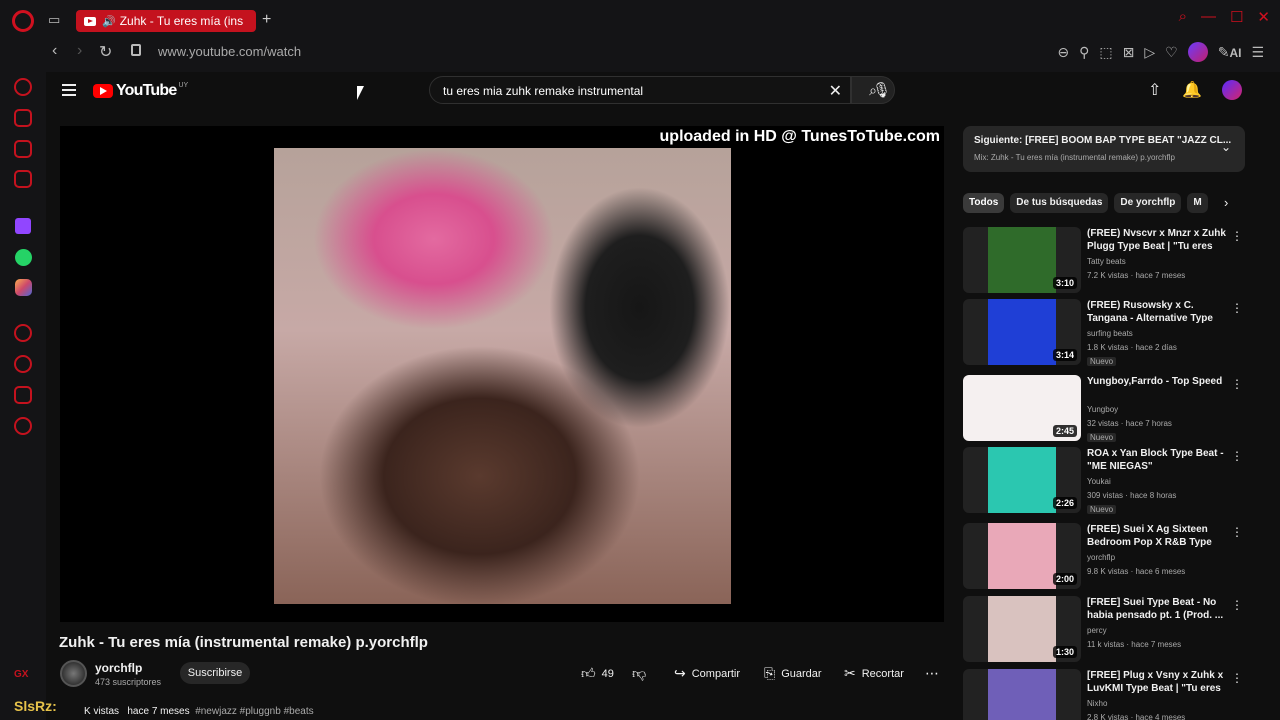 The width and height of the screenshot is (1280, 720). I want to click on forward-icon: ›, so click(79, 51).